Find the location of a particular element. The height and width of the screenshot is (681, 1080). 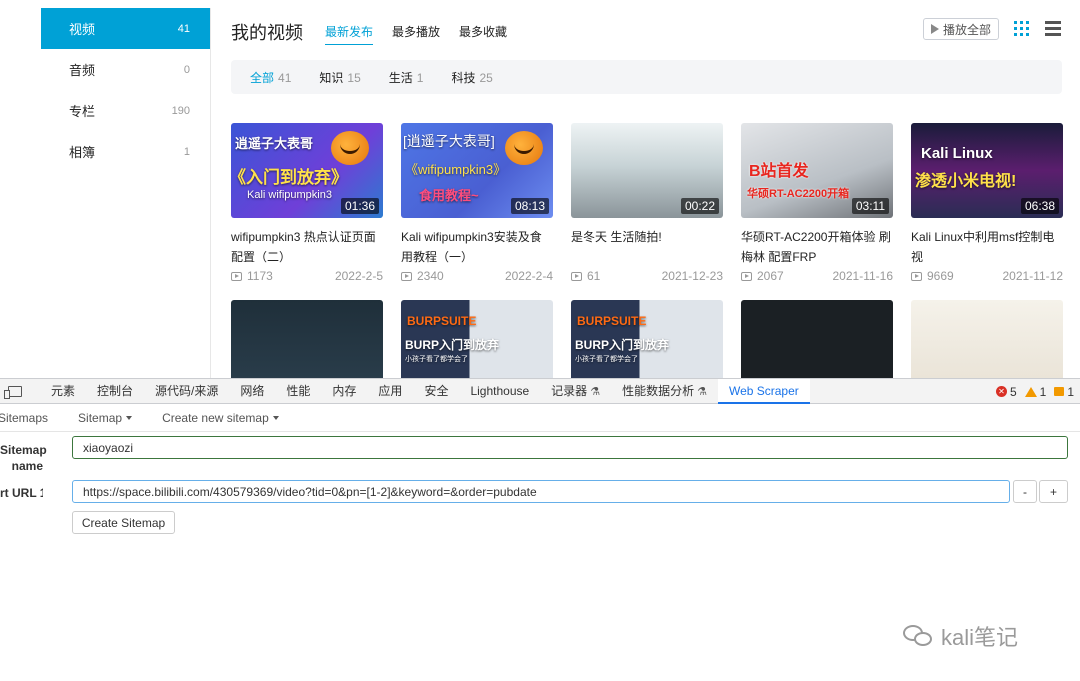

filter-life: 生活 1 is located at coordinates (406, 77).